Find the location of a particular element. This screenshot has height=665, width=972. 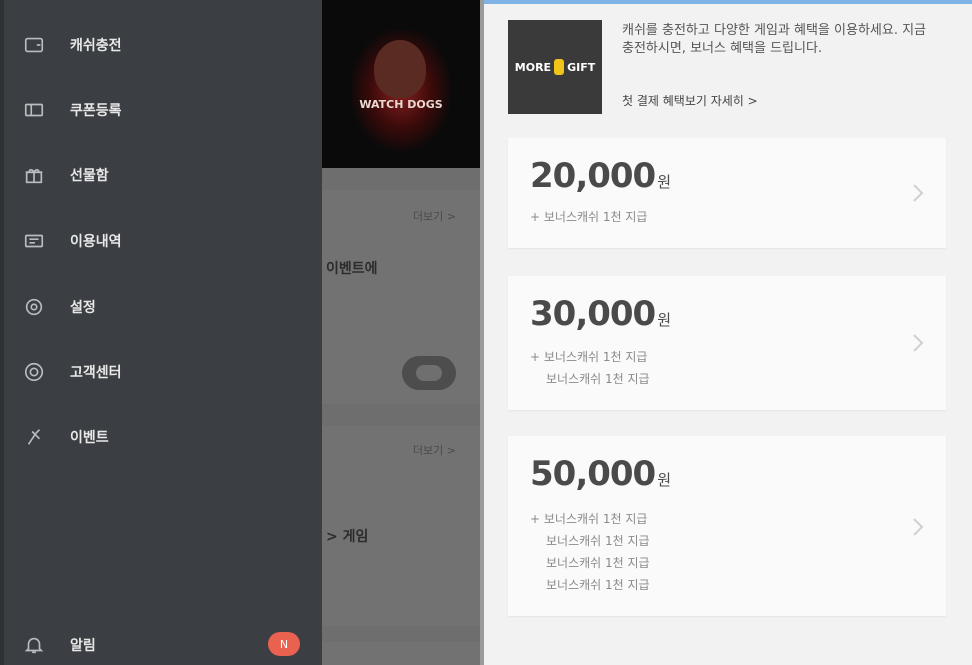

toggle-button is located at coordinates (429, 373).